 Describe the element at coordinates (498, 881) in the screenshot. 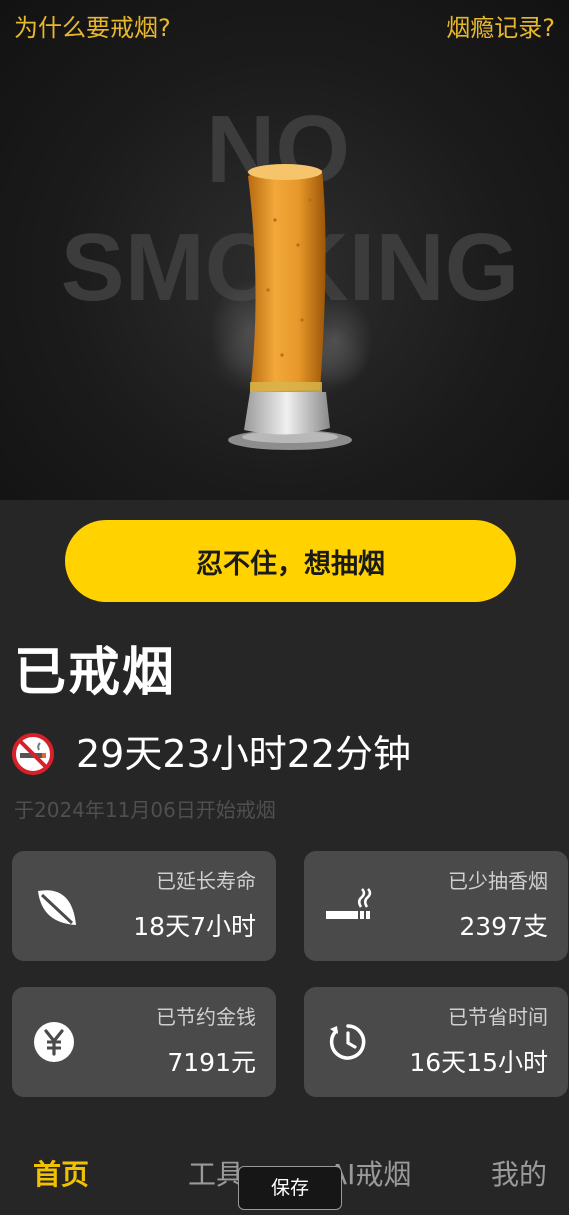

I see `stat-label: 已少抽香烟` at that location.